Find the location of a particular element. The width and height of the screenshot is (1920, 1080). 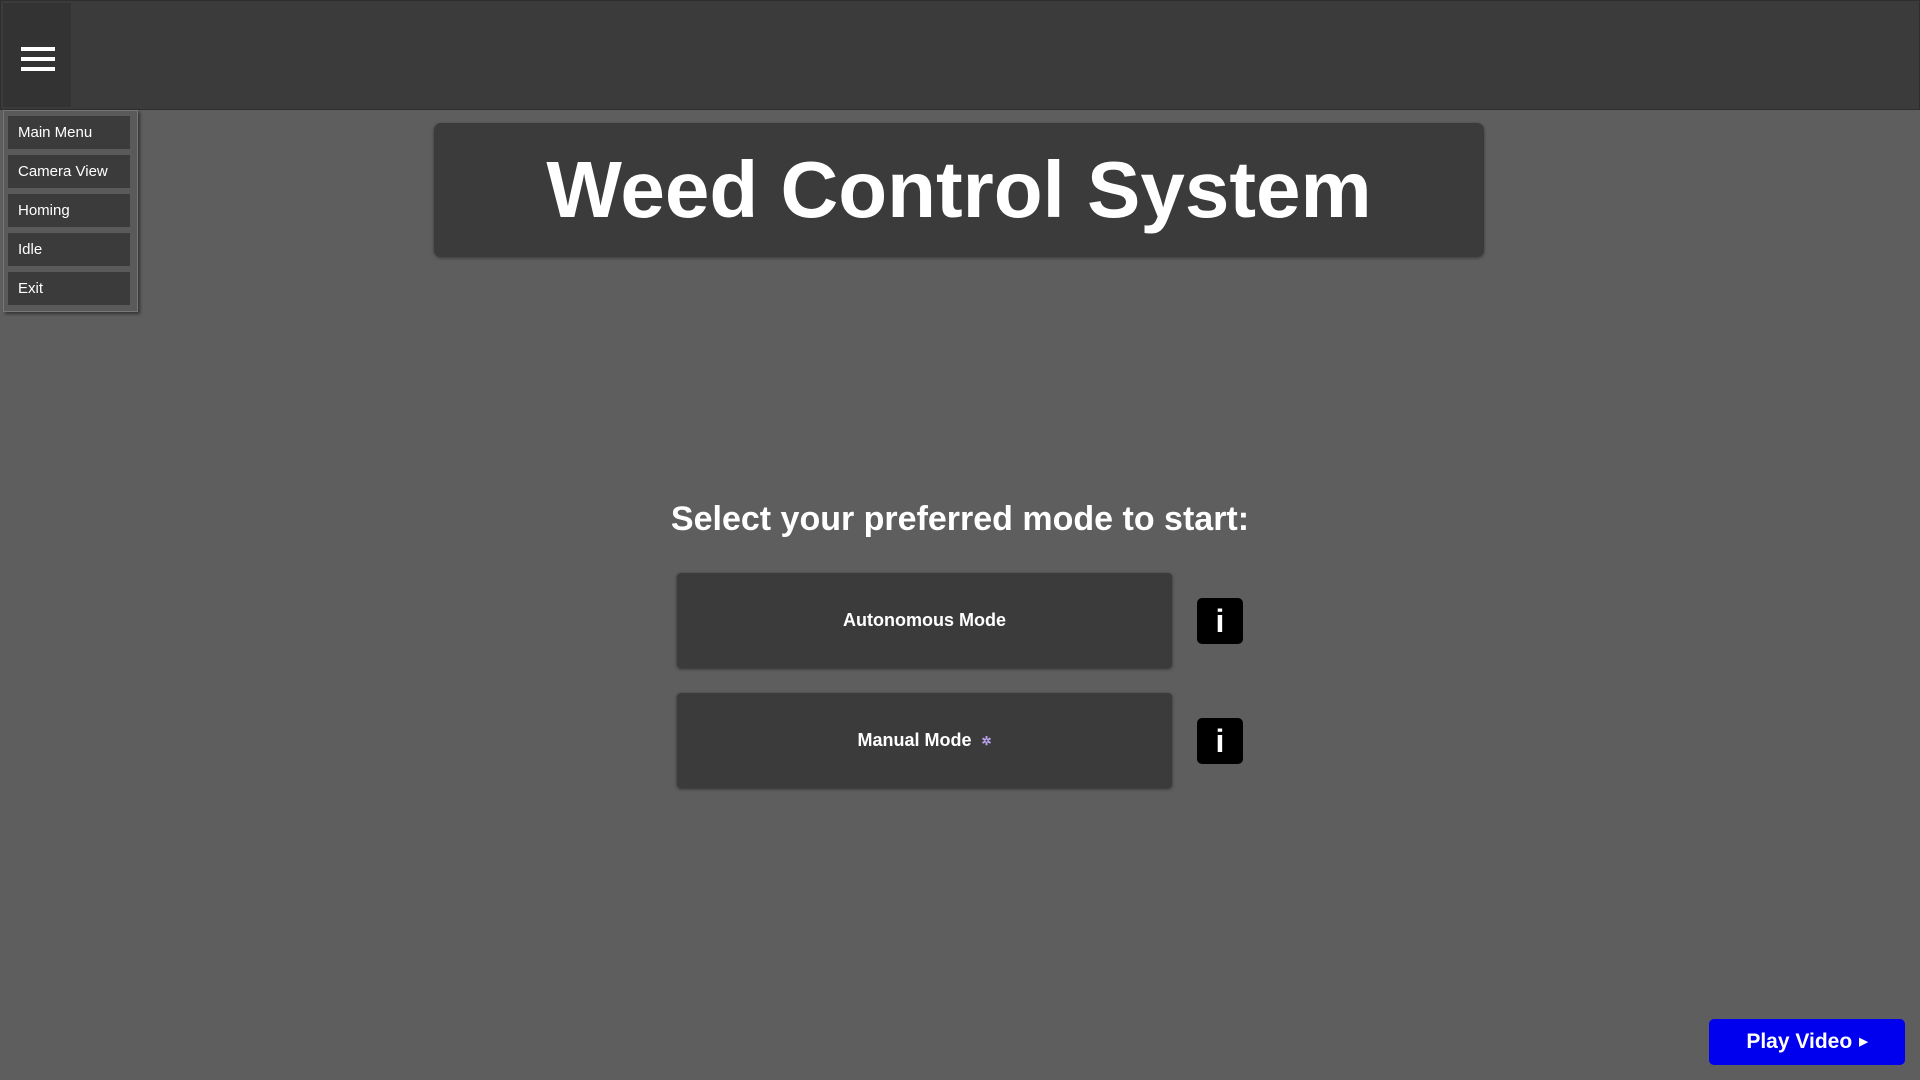

navigation-dropdown-menu: Main Menu Camera View Homing Idle Exit is located at coordinates (70, 211).